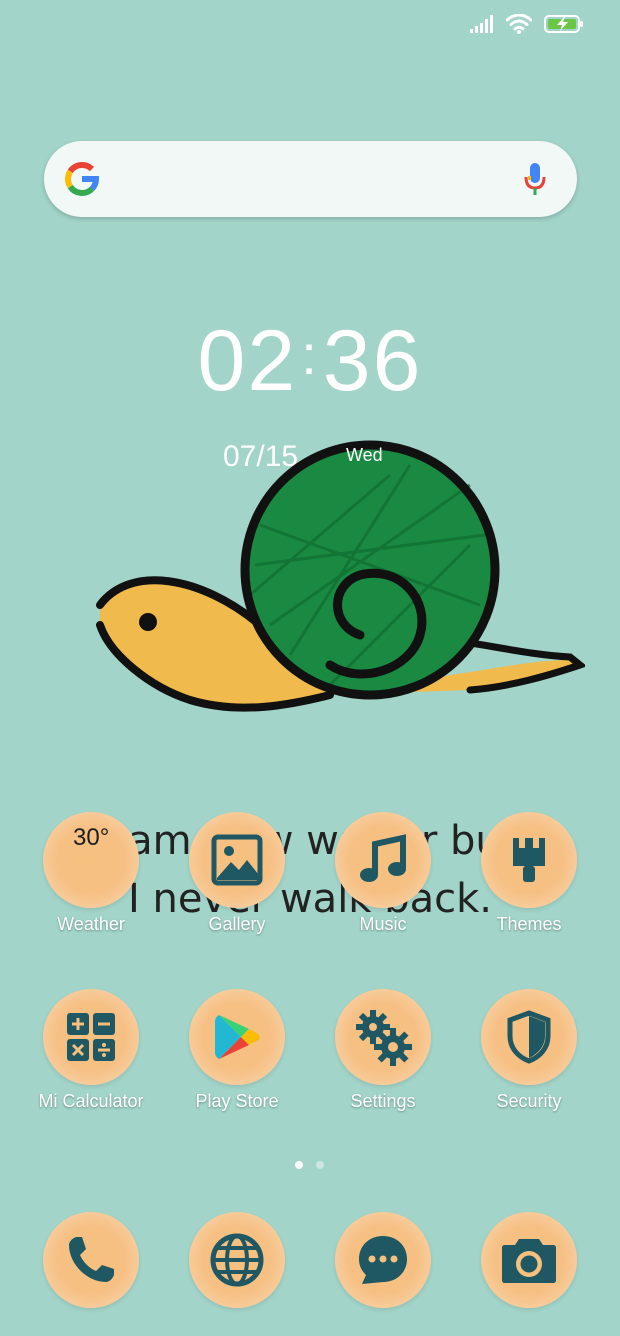 Image resolution: width=620 pixels, height=1336 pixels. What do you see at coordinates (320, 1165) in the screenshot?
I see `page-dot` at bounding box center [320, 1165].